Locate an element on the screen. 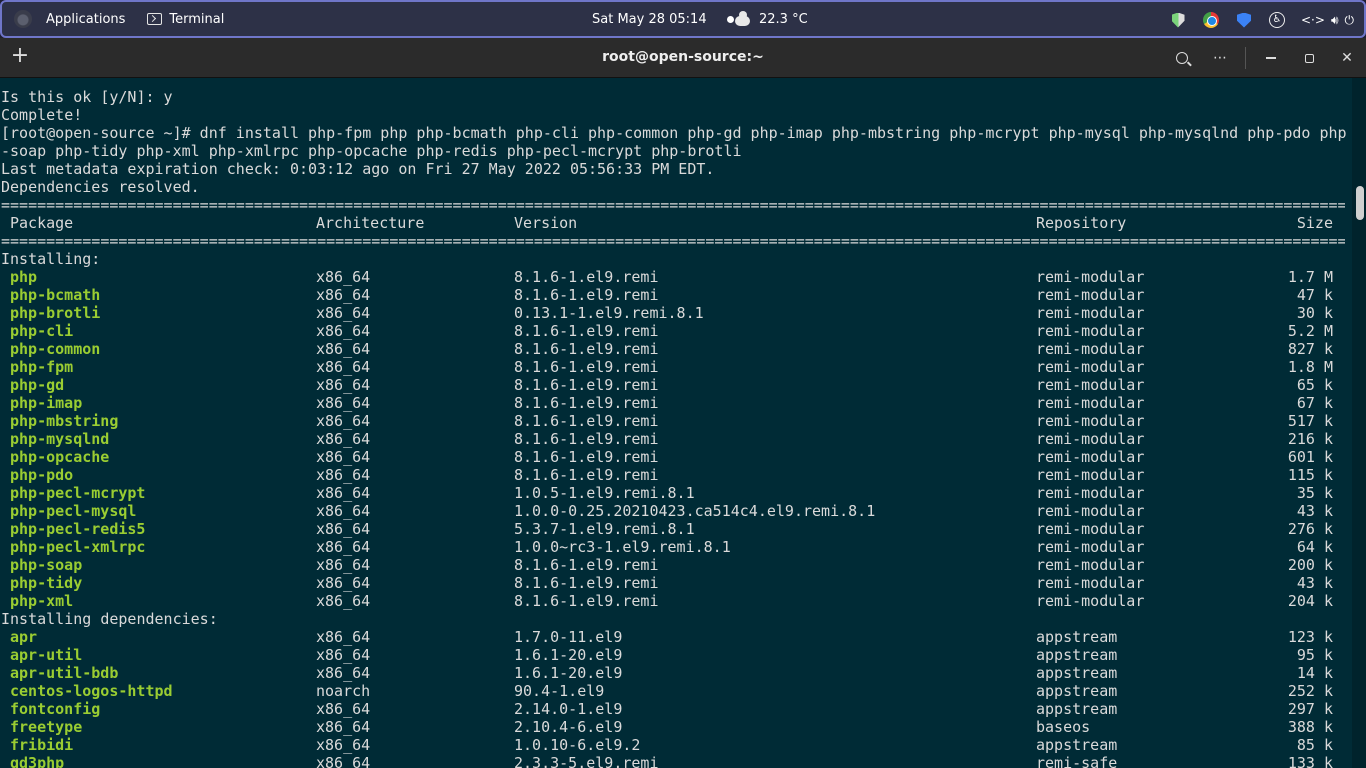 Image resolution: width=1366 pixels, height=768 pixels. package-size: 65 k is located at coordinates (1314, 385).